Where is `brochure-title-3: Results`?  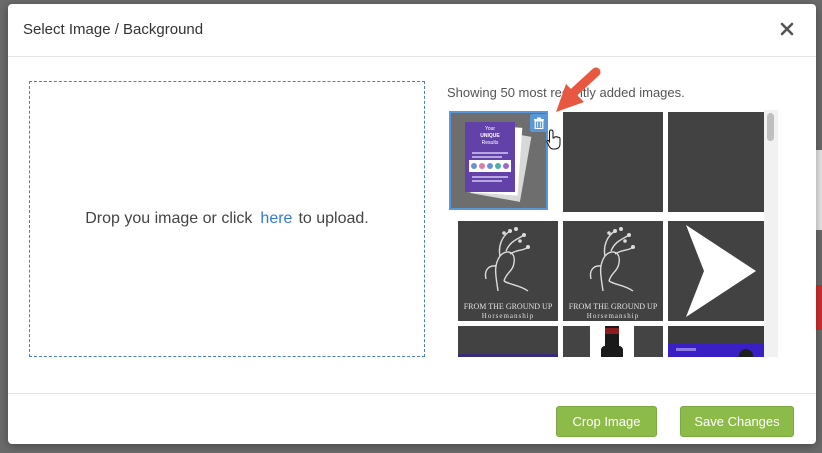
brochure-title-3: Results is located at coordinates (490, 143).